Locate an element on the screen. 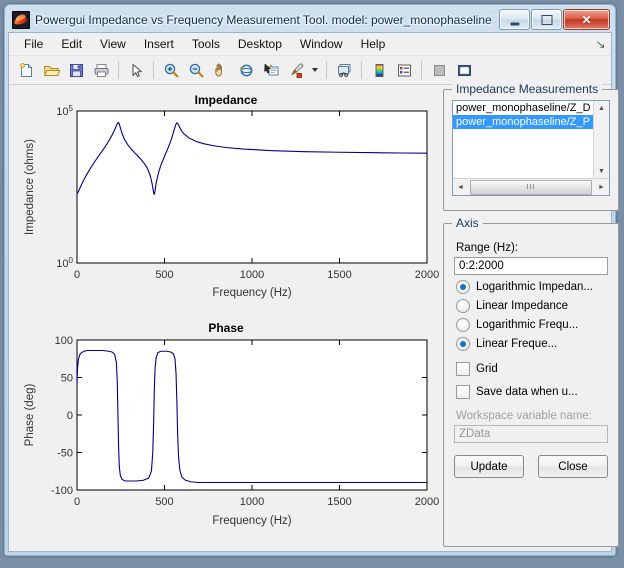 The height and width of the screenshot is (568, 624). svg-text: 2000 is located at coordinates (427, 275).